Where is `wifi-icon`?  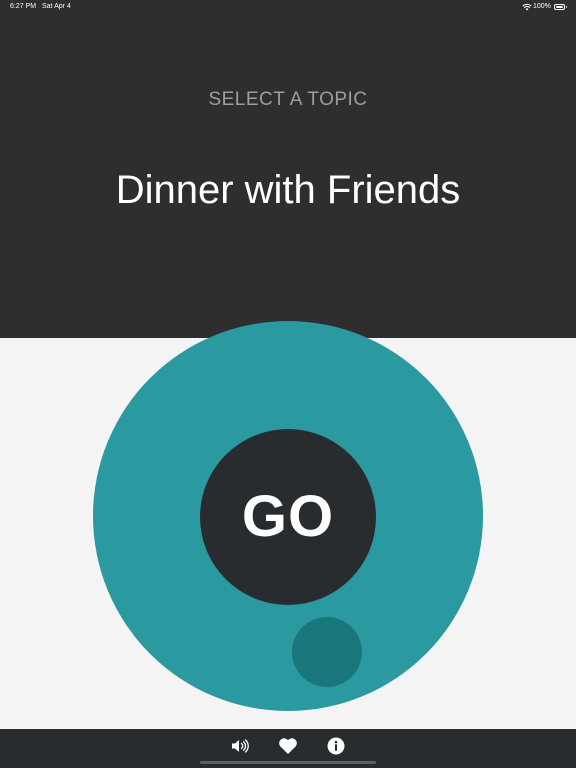 wifi-icon is located at coordinates (527, 7).